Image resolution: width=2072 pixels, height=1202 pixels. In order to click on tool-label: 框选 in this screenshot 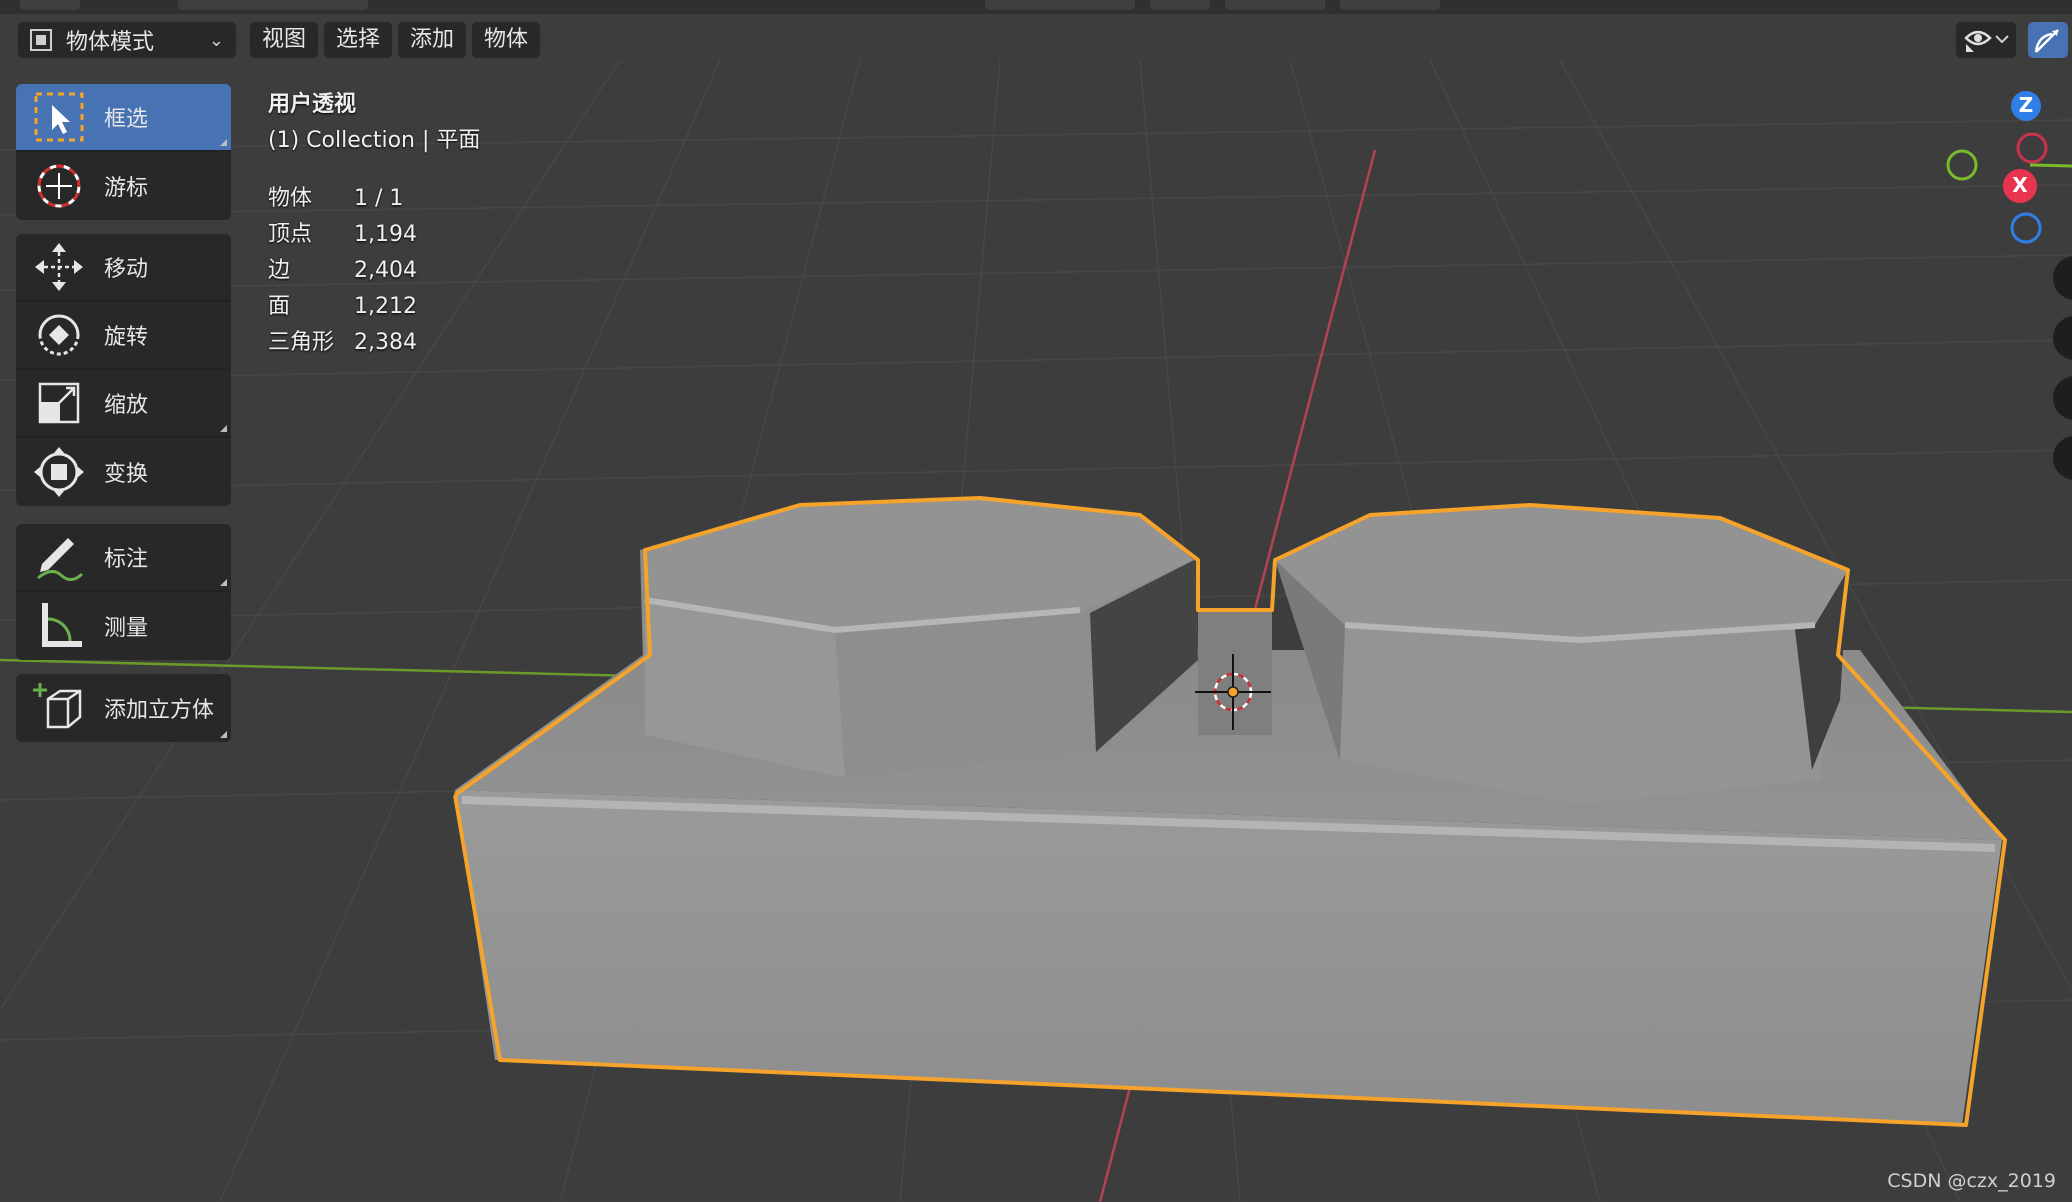, I will do `click(126, 119)`.